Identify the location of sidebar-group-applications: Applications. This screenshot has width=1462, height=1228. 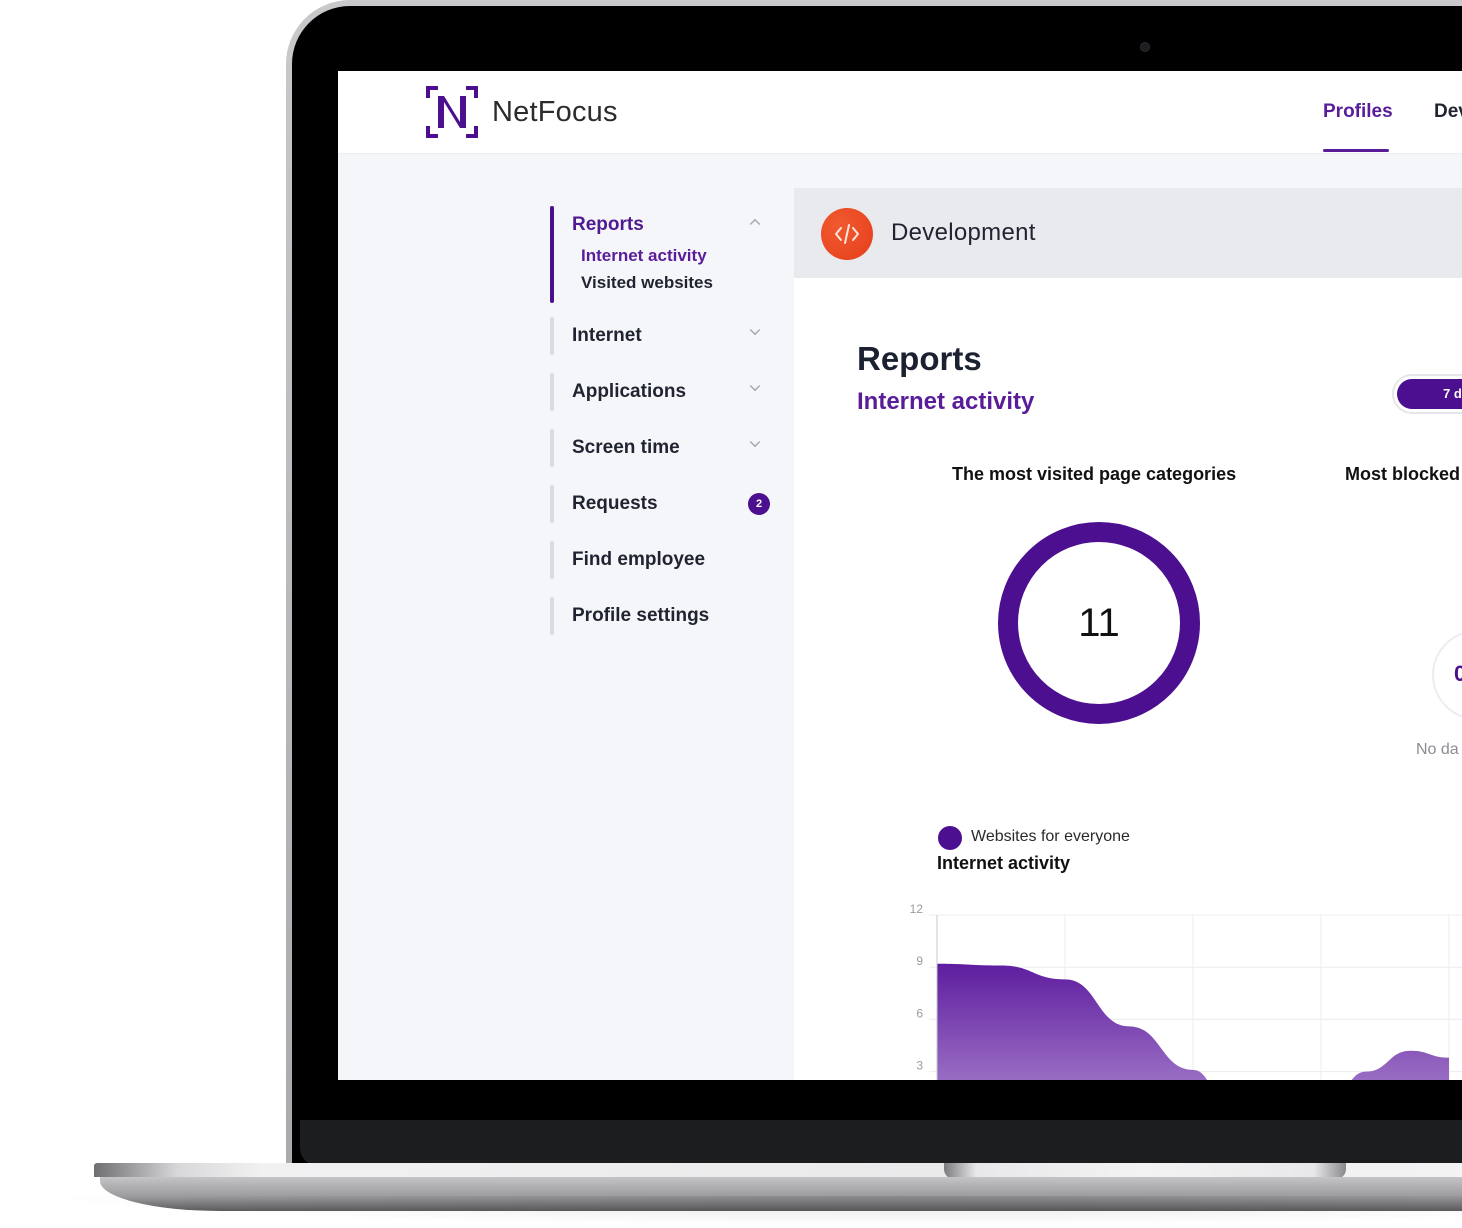
(660, 392).